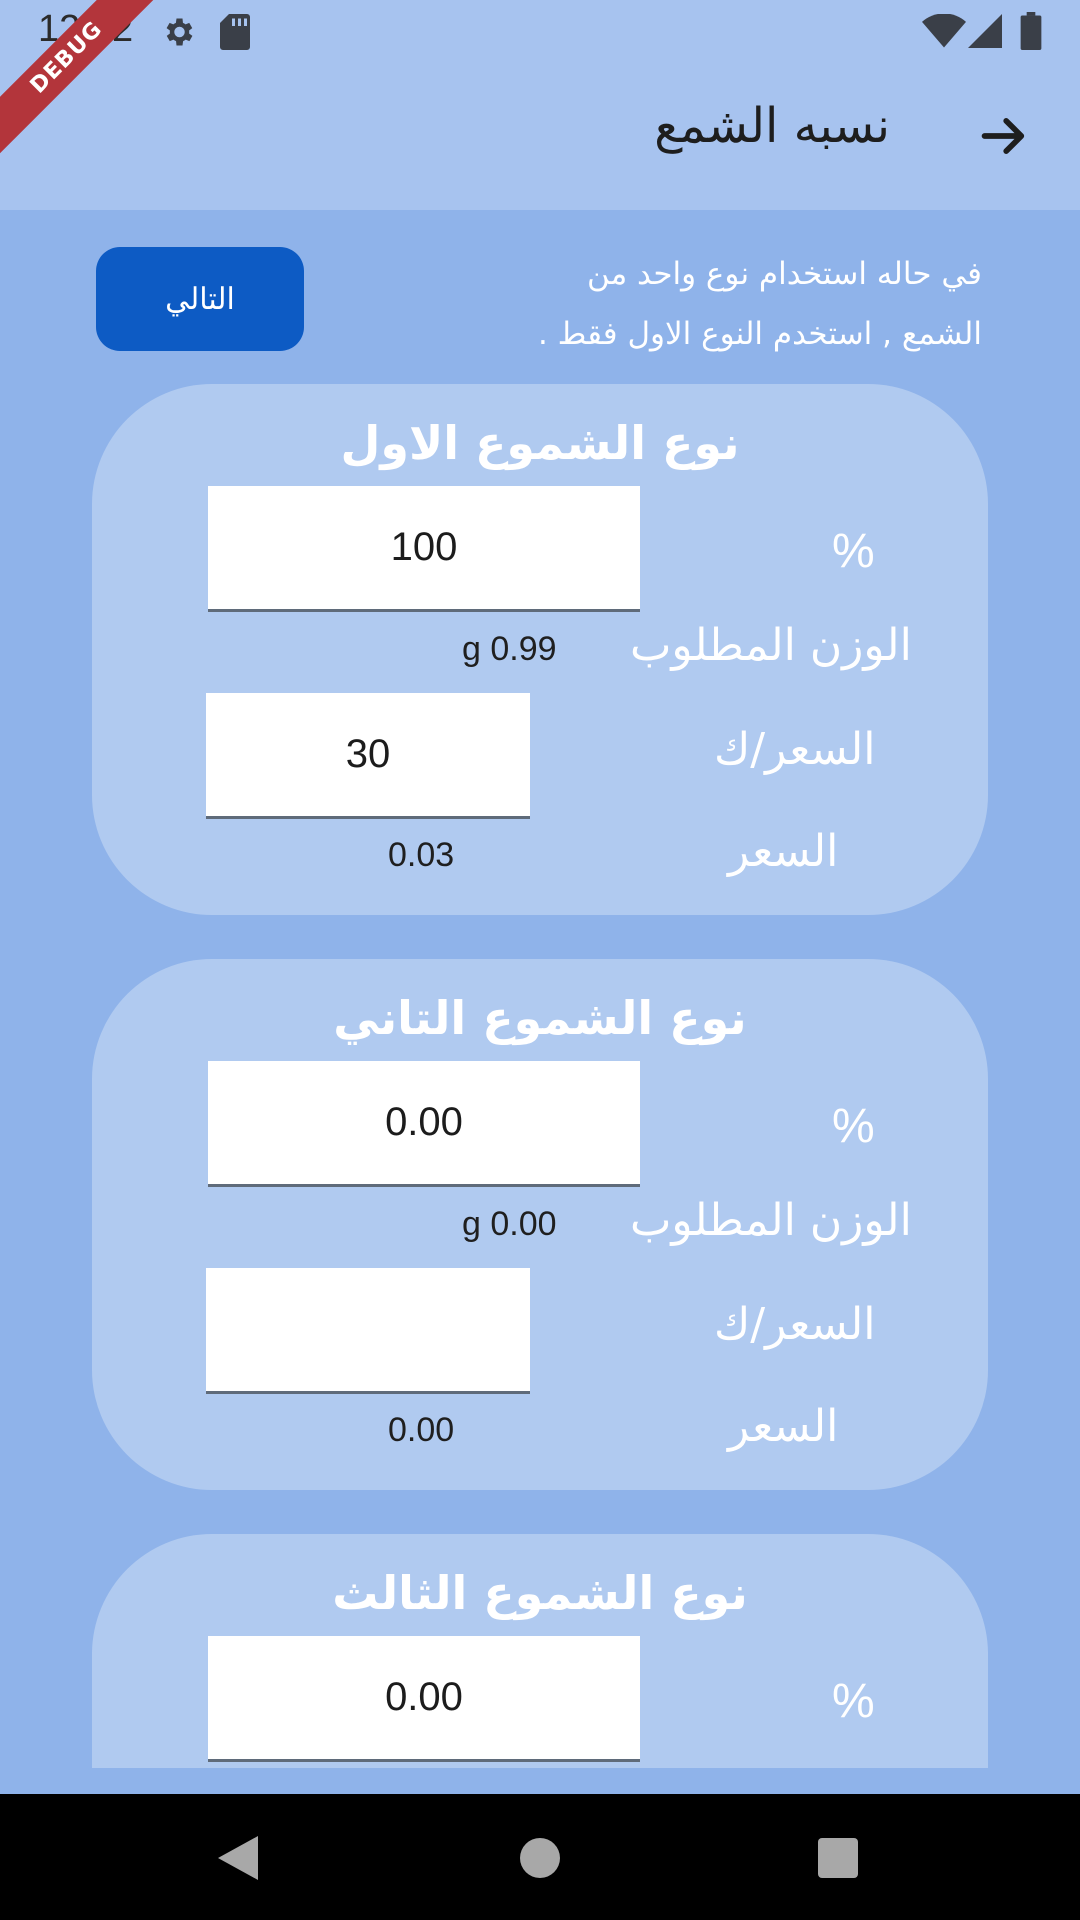 The height and width of the screenshot is (1920, 1080). I want to click on intro-line-2: الشمع , استخدم النوع الاول فقط ., so click(759, 334).